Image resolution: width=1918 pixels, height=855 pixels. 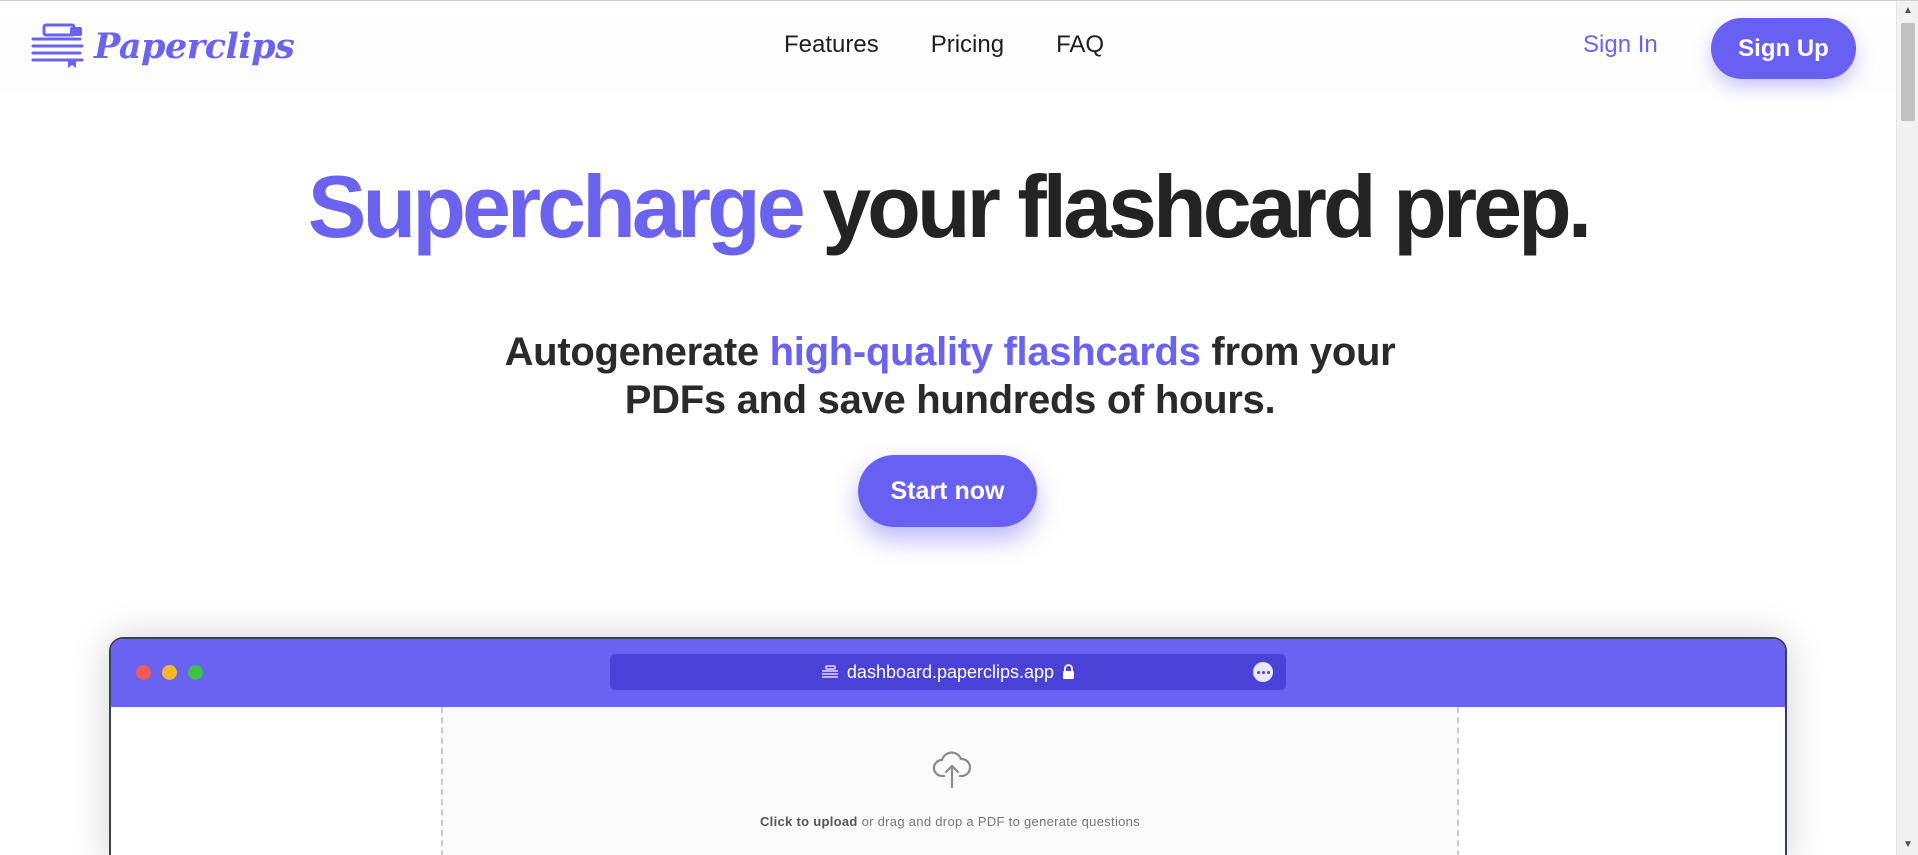 What do you see at coordinates (1069, 671) in the screenshot?
I see `lock-icon` at bounding box center [1069, 671].